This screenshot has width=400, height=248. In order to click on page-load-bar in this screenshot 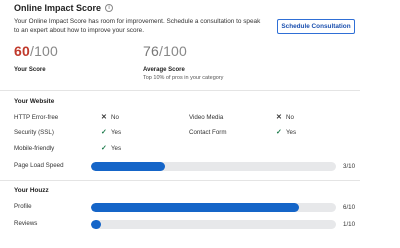, I will do `click(213, 166)`.